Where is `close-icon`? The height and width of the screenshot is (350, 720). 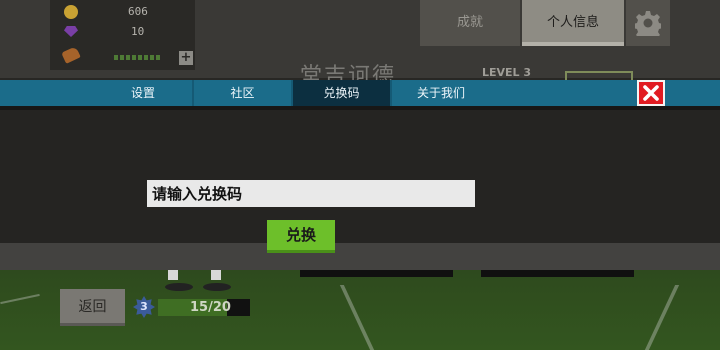 close-icon is located at coordinates (651, 93).